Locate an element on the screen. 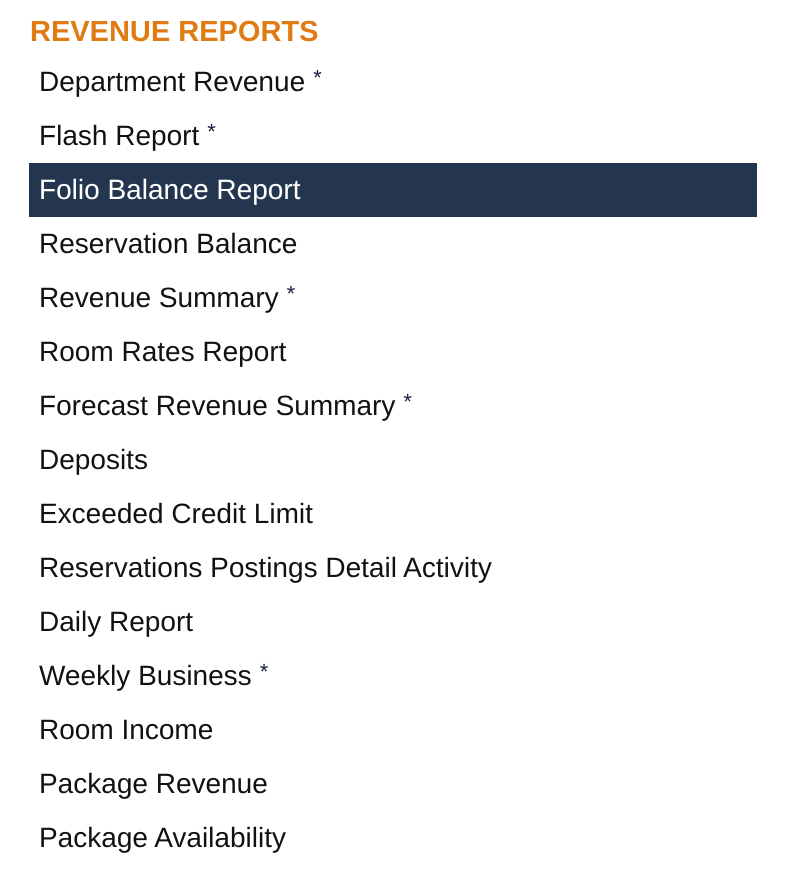  report-link: Daily Report is located at coordinates (393, 622).